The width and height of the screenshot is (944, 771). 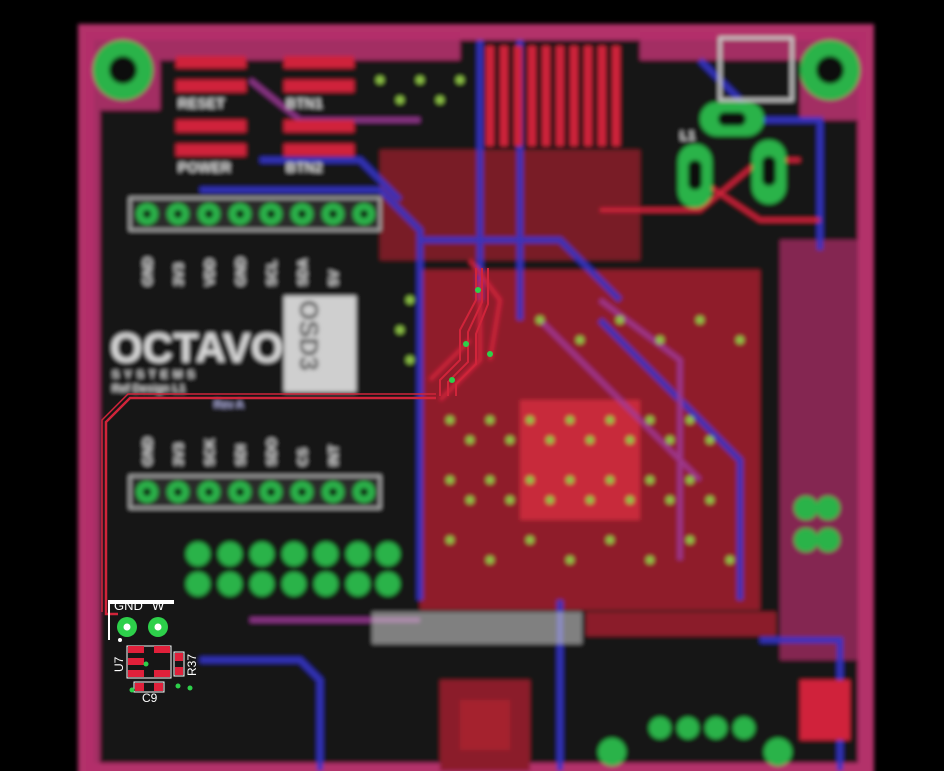 What do you see at coordinates (304, 167) in the screenshot?
I see `silk-btn2: BTN2` at bounding box center [304, 167].